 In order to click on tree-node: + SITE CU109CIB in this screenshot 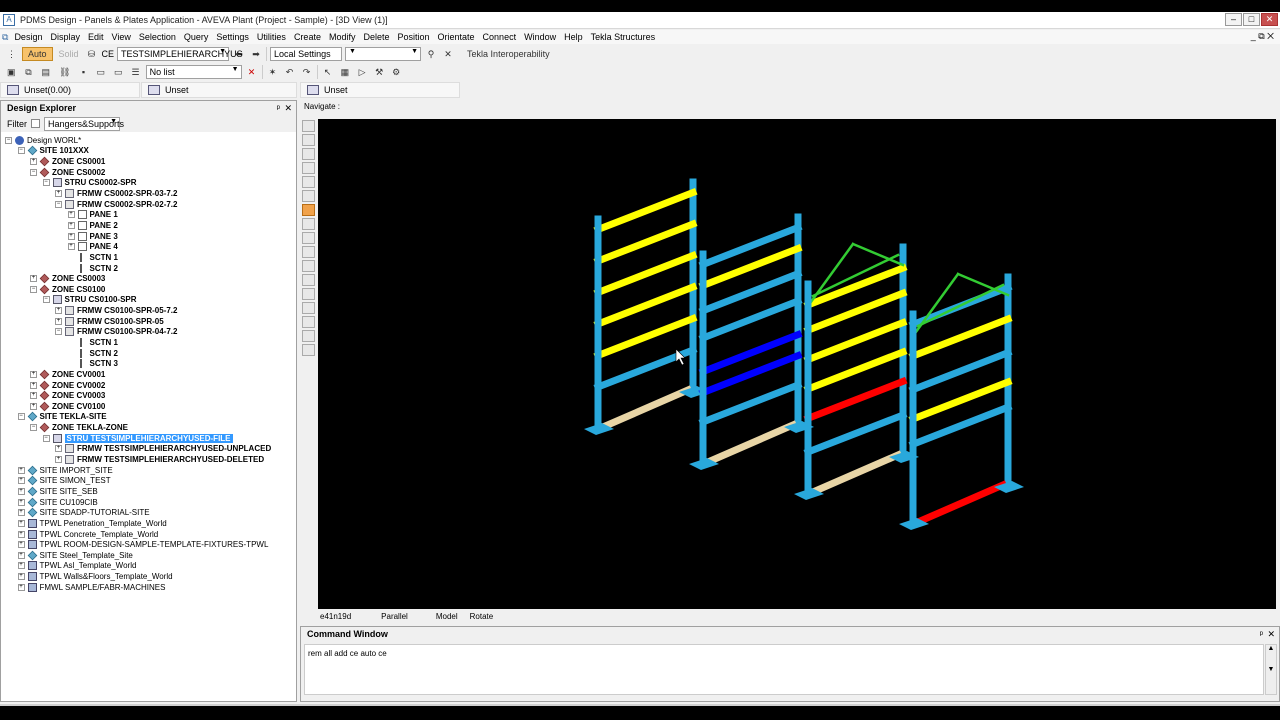, I will do `click(148, 502)`.